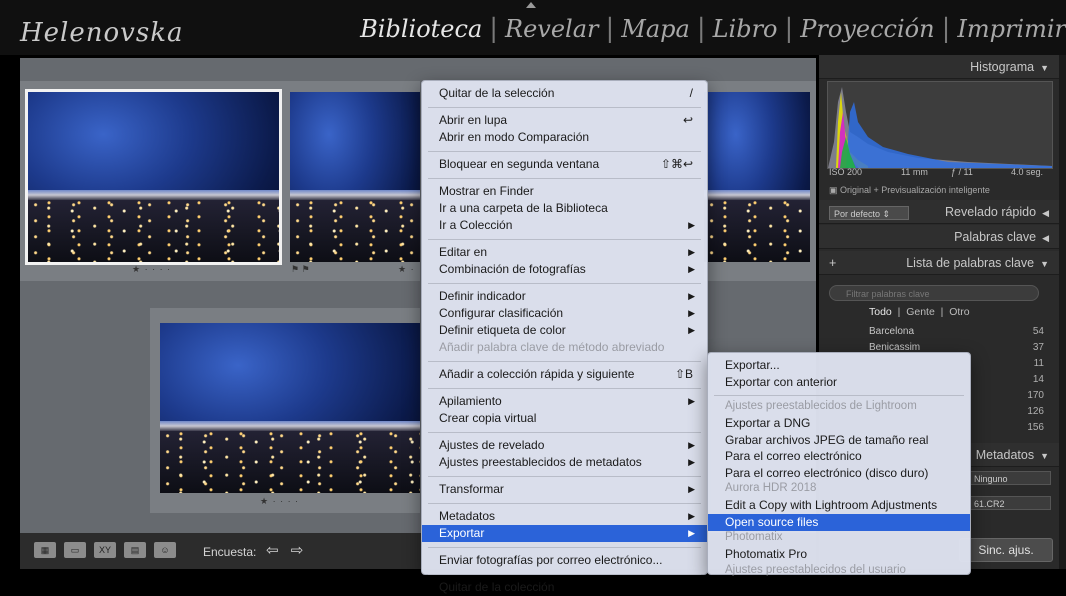 The height and width of the screenshot is (596, 1066). Describe the element at coordinates (939, 263) in the screenshot. I see `keyword-list-header: + Lista de palabras clave ▼` at that location.